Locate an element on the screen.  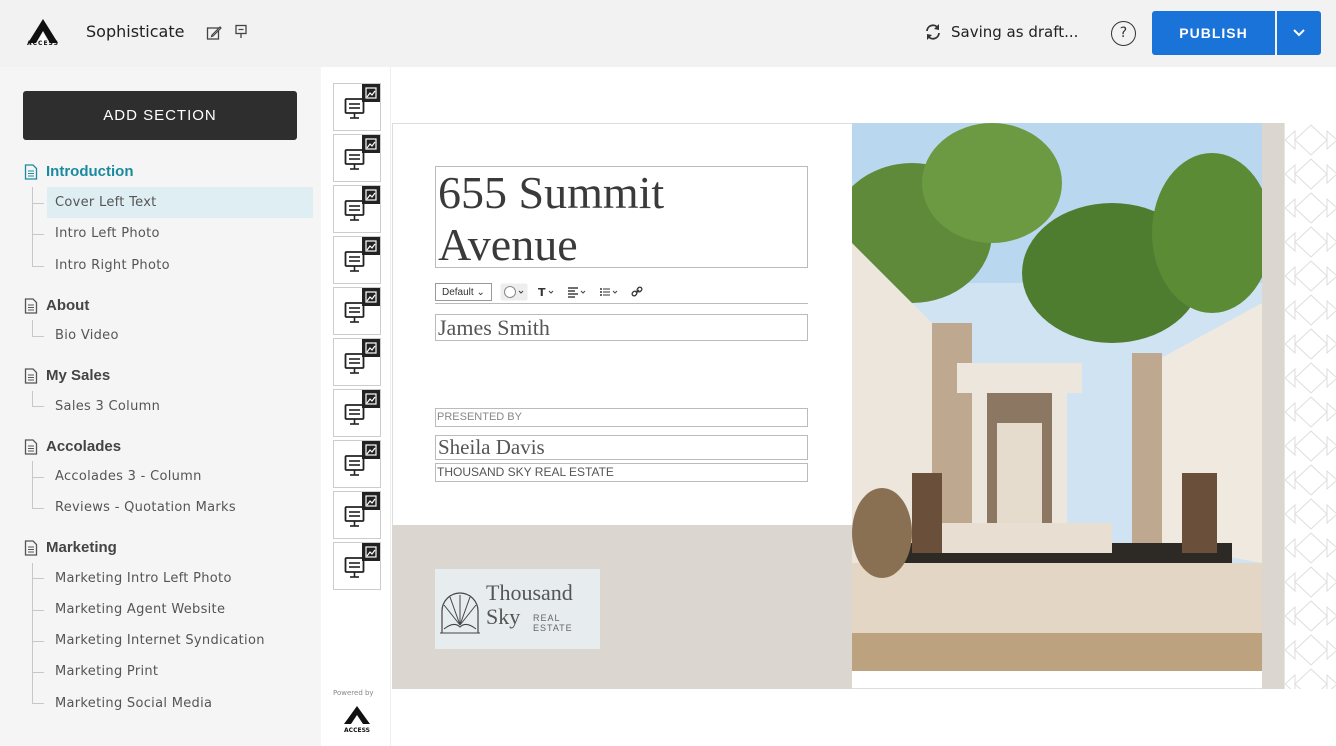
add-section-button: ADD SECTION is located at coordinates (160, 115).